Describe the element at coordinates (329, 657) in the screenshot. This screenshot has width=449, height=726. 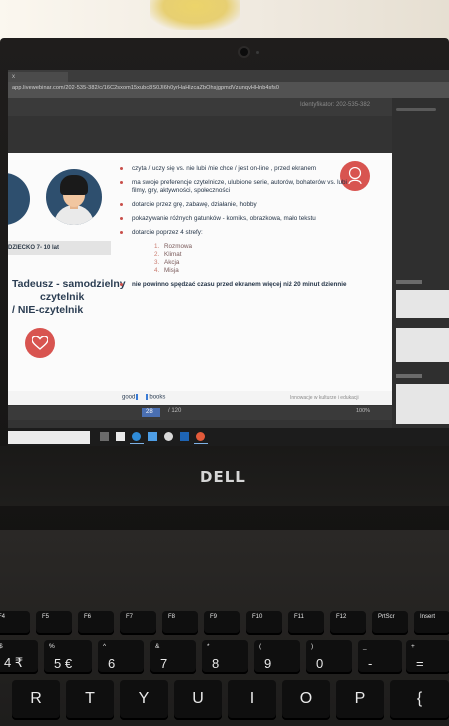
I see `key-0: ) 0` at that location.